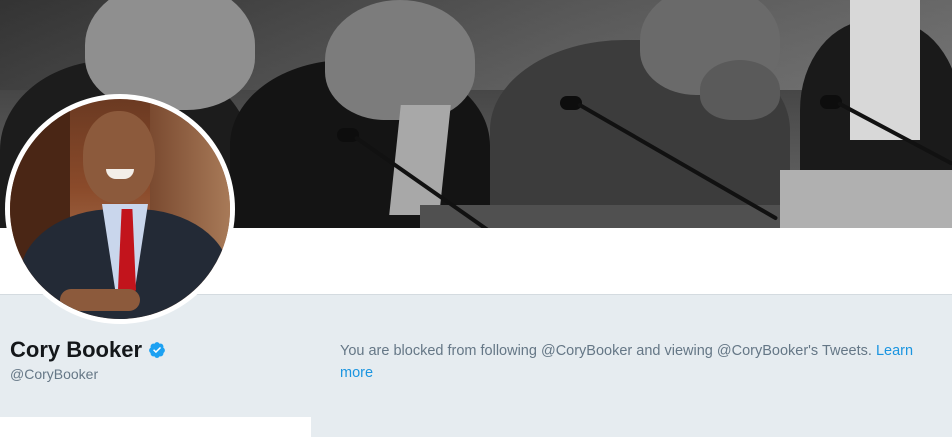 The width and height of the screenshot is (952, 437). What do you see at coordinates (54, 374) in the screenshot?
I see `profile-handle: @CoryBooker` at bounding box center [54, 374].